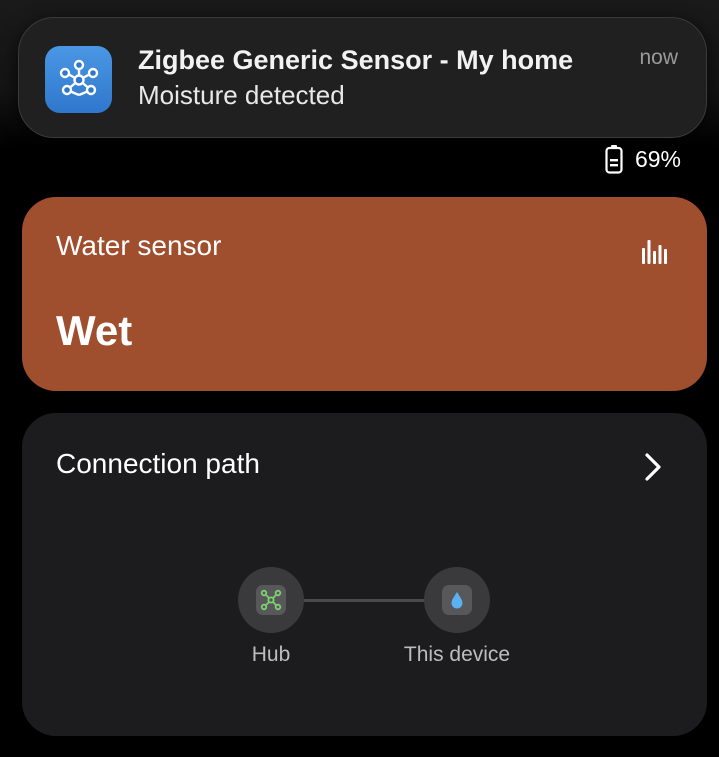  What do you see at coordinates (139, 245) in the screenshot?
I see `water-sensor-label: Water sensor` at bounding box center [139, 245].